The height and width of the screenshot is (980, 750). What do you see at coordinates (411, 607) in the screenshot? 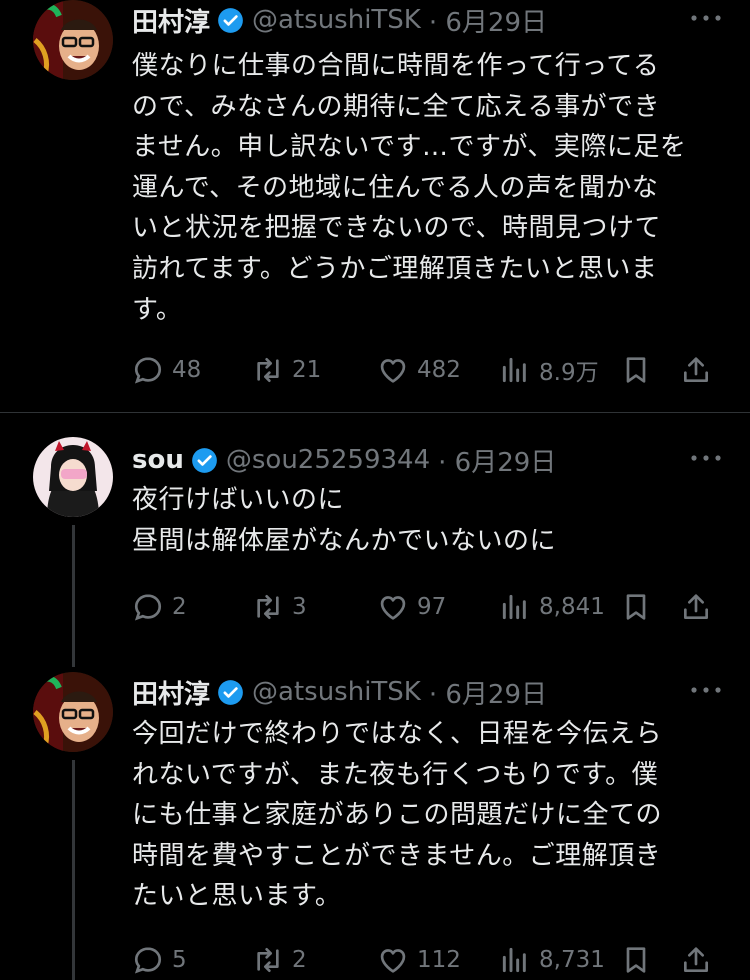
I see `like-button: 97` at bounding box center [411, 607].